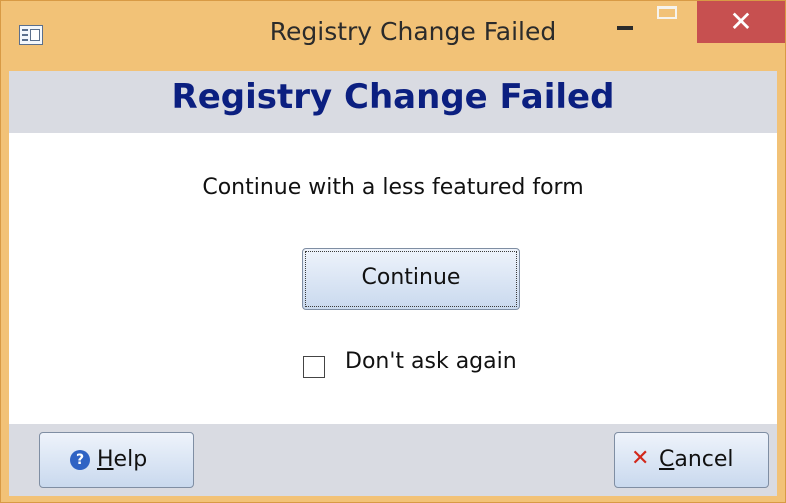 The image size is (786, 503). I want to click on close-button: ✕, so click(741, 22).